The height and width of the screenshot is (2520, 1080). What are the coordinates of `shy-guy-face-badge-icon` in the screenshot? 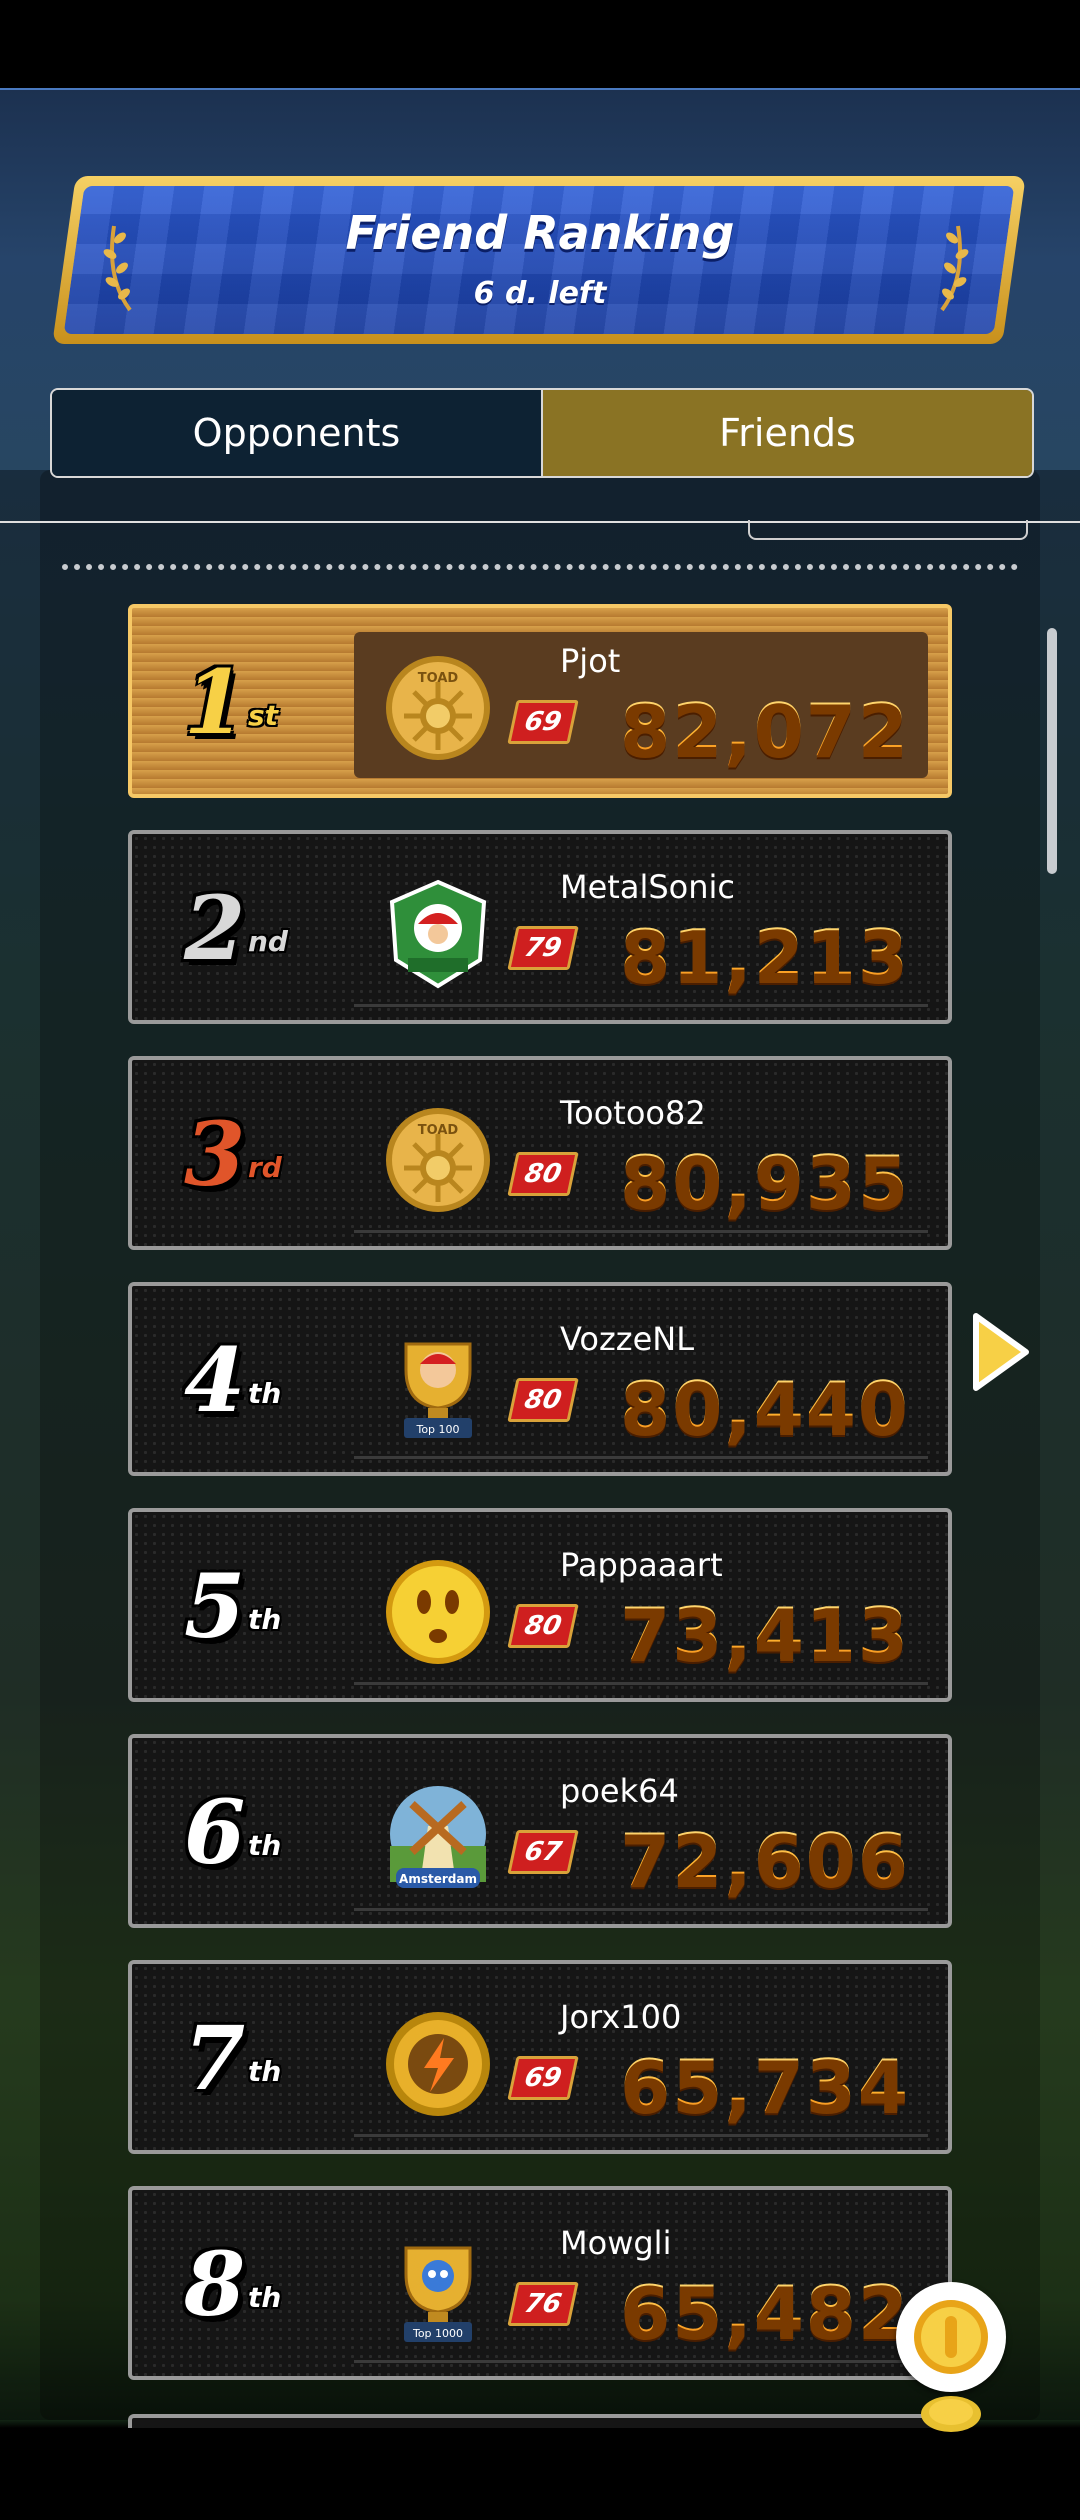 It's located at (438, 1612).